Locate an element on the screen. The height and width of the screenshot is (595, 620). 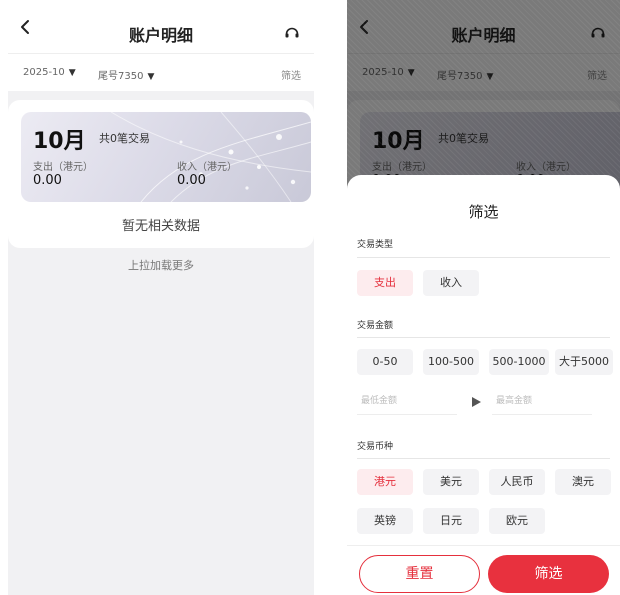
month-selector: 2025-10▼ is located at coordinates (49, 72).